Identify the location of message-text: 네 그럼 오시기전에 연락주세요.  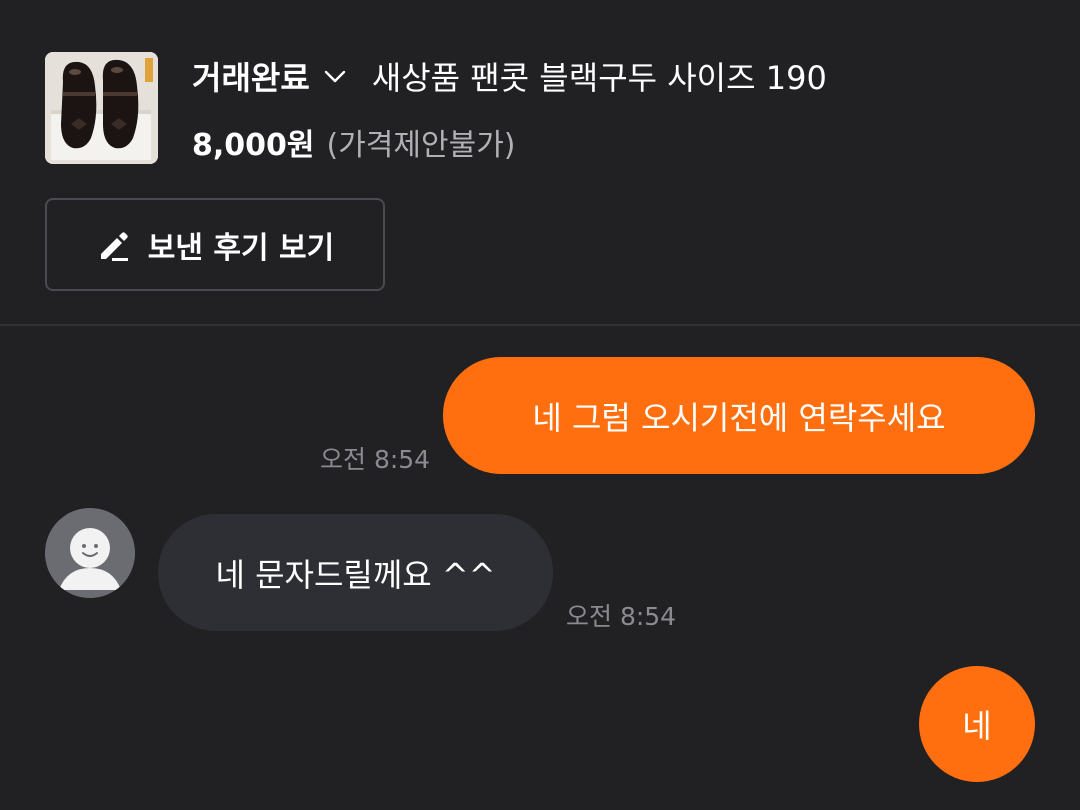
(739, 417).